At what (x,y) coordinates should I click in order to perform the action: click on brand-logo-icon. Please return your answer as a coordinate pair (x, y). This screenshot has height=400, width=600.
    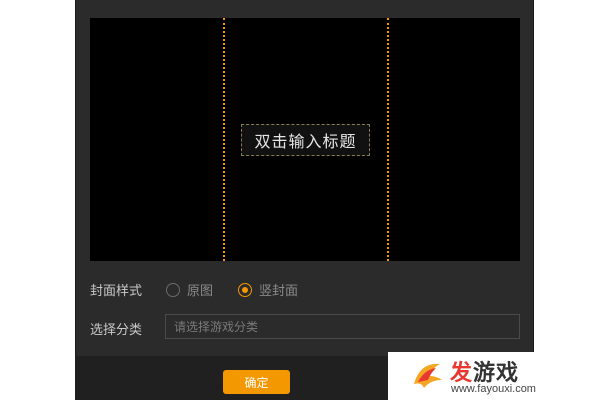
    Looking at the image, I should click on (428, 375).